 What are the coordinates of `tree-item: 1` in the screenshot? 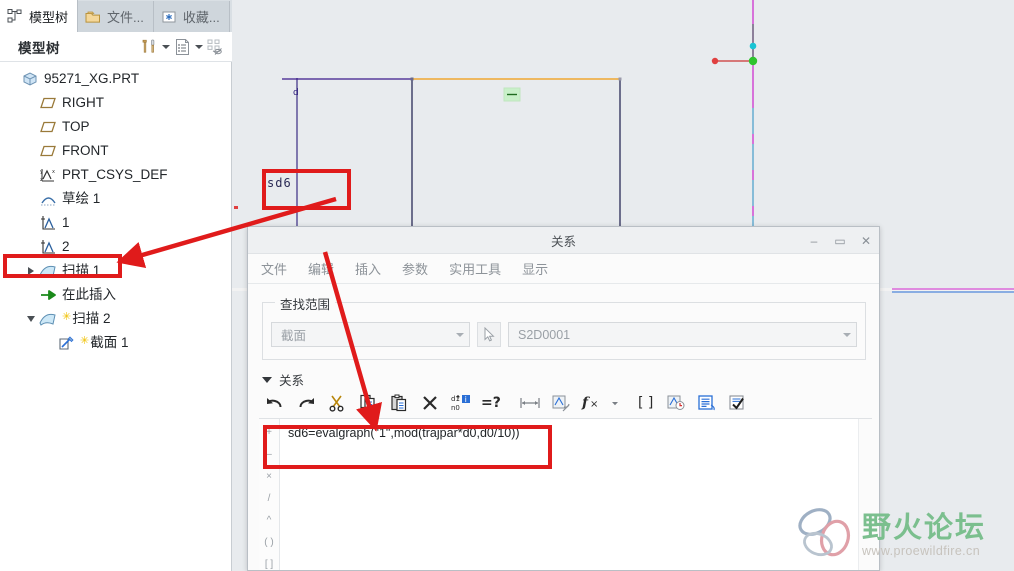 It's located at (115, 223).